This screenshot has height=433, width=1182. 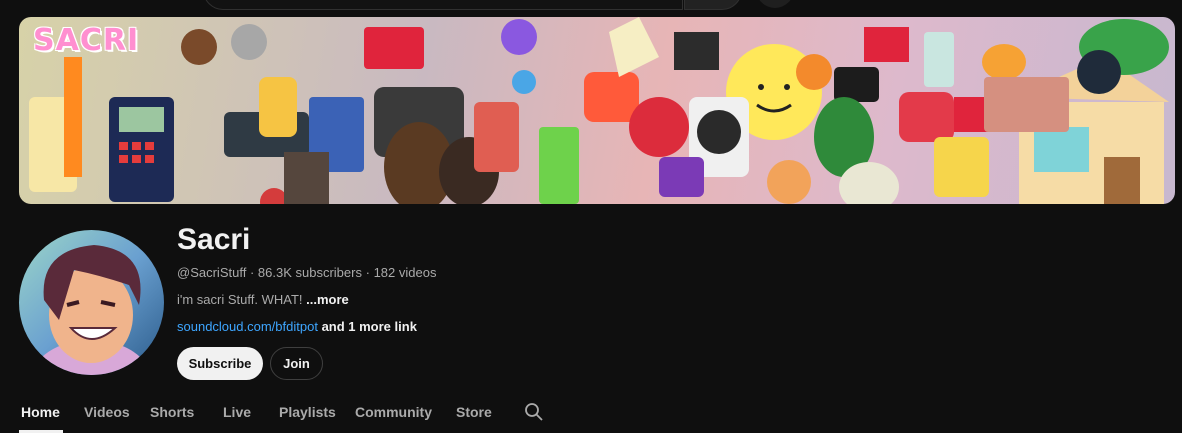 What do you see at coordinates (86, 40) in the screenshot?
I see `banner-logo: SACRI` at bounding box center [86, 40].